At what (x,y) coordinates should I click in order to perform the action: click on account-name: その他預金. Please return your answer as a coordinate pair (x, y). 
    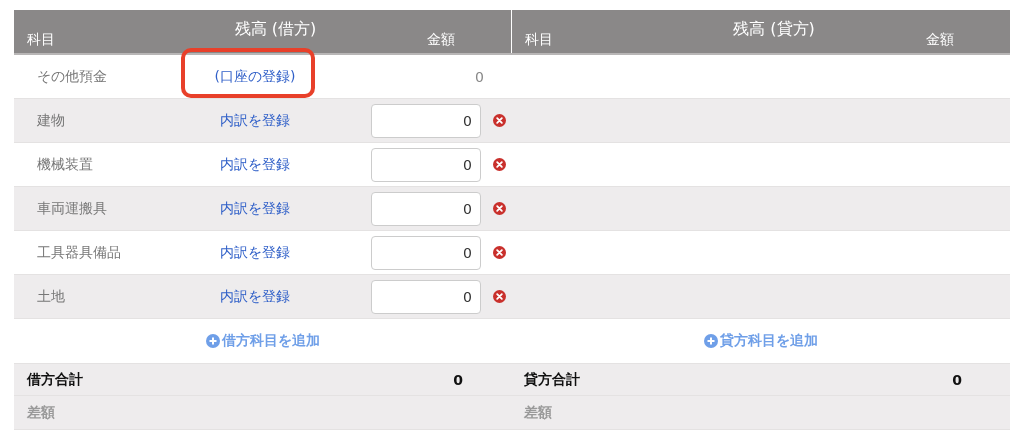
    Looking at the image, I should click on (72, 76).